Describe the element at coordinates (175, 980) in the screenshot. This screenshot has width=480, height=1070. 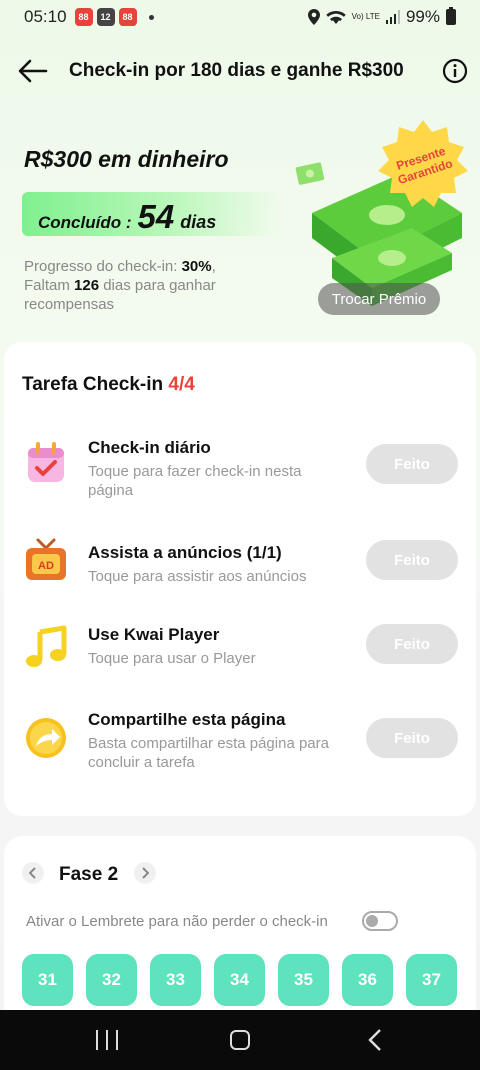
I see `day-cell: 33` at that location.